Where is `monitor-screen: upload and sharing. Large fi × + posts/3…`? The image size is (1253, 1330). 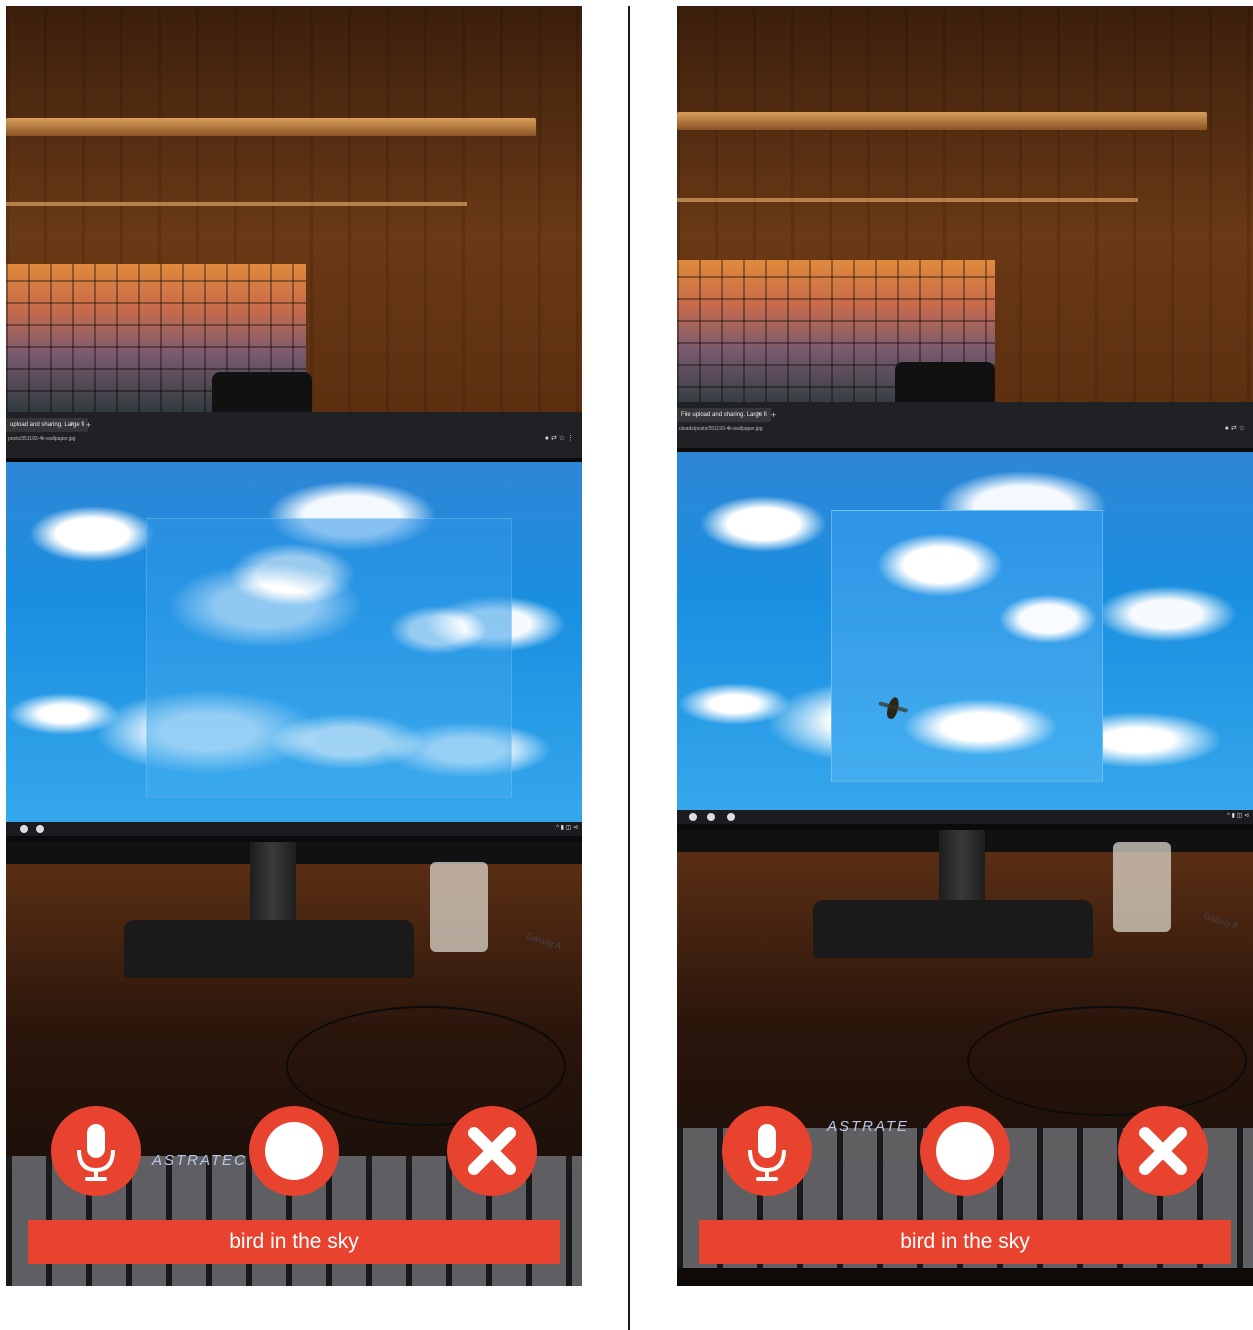
monitor-screen: upload and sharing. Large fi × + posts/3… is located at coordinates (294, 627).